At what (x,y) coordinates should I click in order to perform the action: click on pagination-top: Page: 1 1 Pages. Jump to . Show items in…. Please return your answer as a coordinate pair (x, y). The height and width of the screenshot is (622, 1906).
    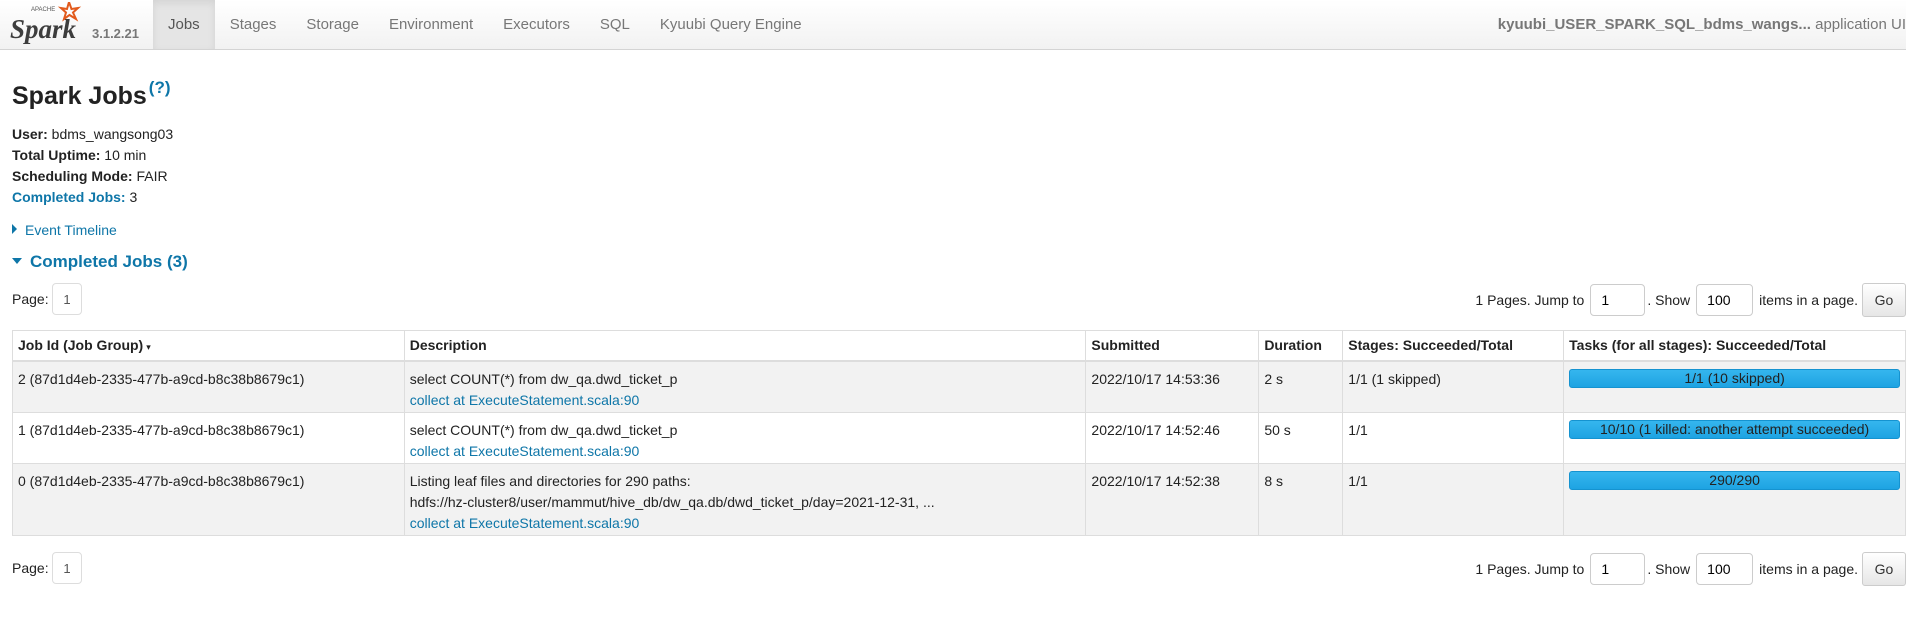
    Looking at the image, I should click on (959, 300).